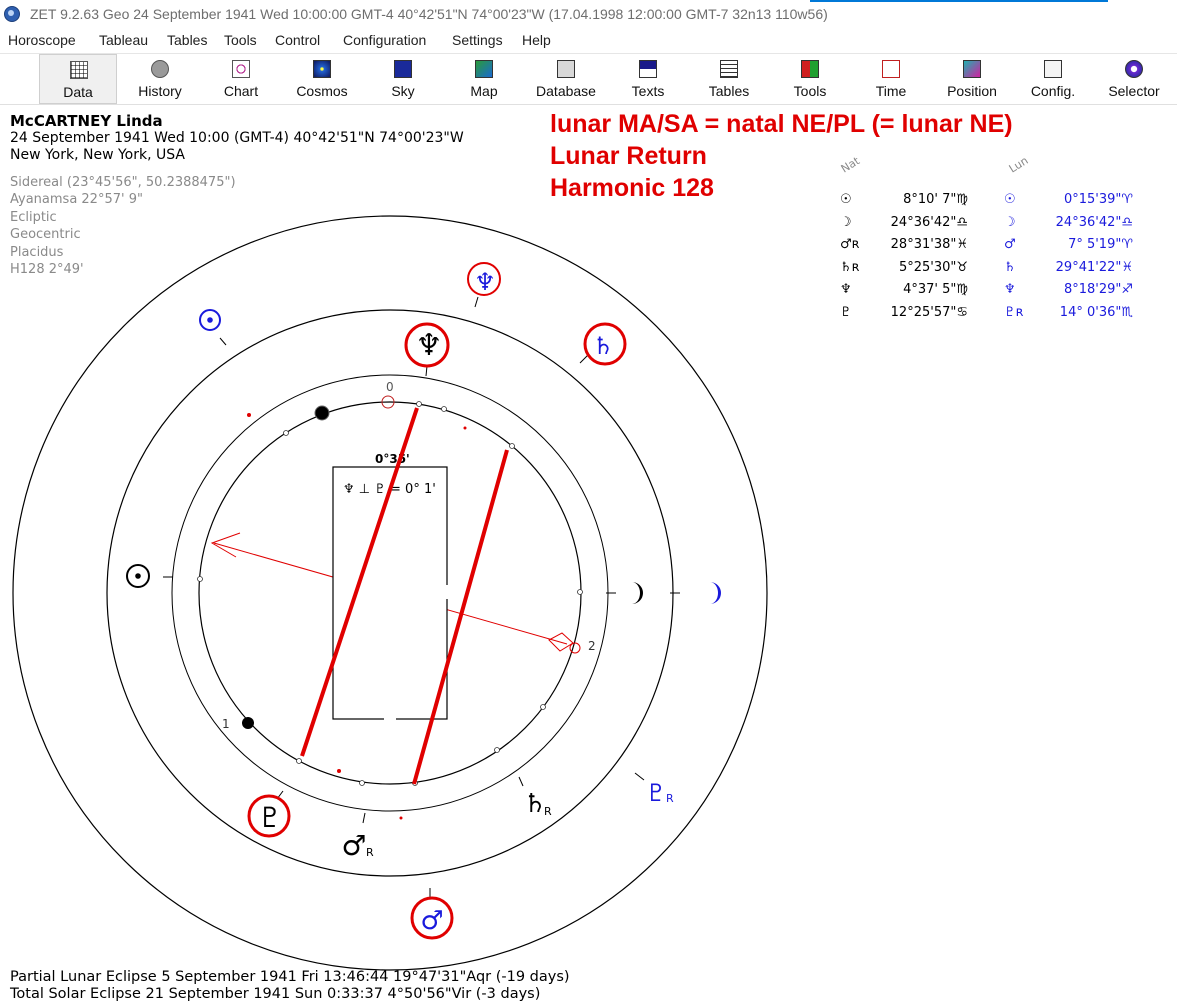 Image resolution: width=1177 pixels, height=1003 pixels. I want to click on lunar-moon-icon, so click(715, 593).